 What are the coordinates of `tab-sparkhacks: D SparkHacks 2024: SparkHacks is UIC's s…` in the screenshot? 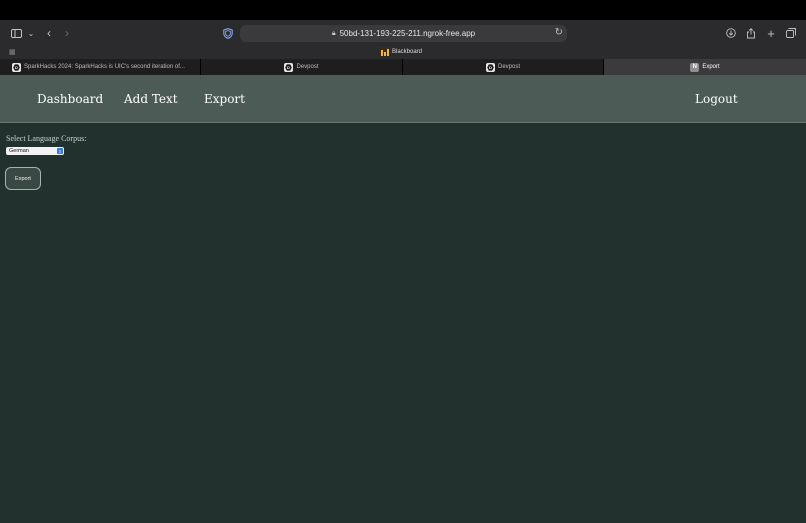 It's located at (100, 67).